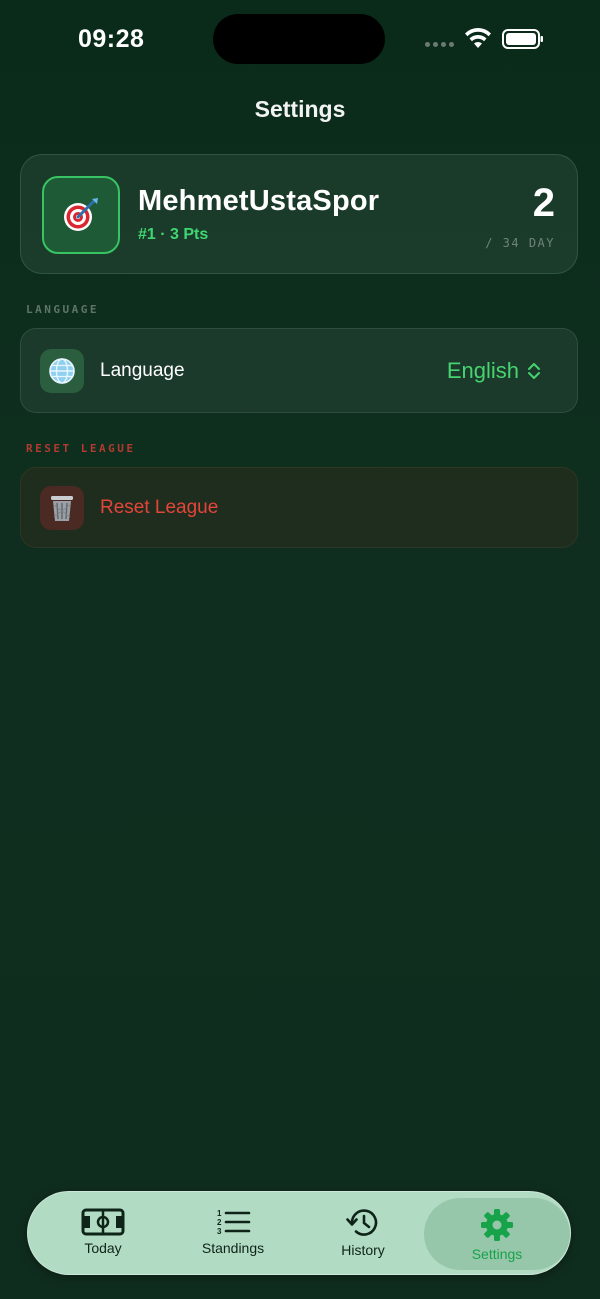 The width and height of the screenshot is (600, 1299). I want to click on dynamic-island, so click(299, 39).